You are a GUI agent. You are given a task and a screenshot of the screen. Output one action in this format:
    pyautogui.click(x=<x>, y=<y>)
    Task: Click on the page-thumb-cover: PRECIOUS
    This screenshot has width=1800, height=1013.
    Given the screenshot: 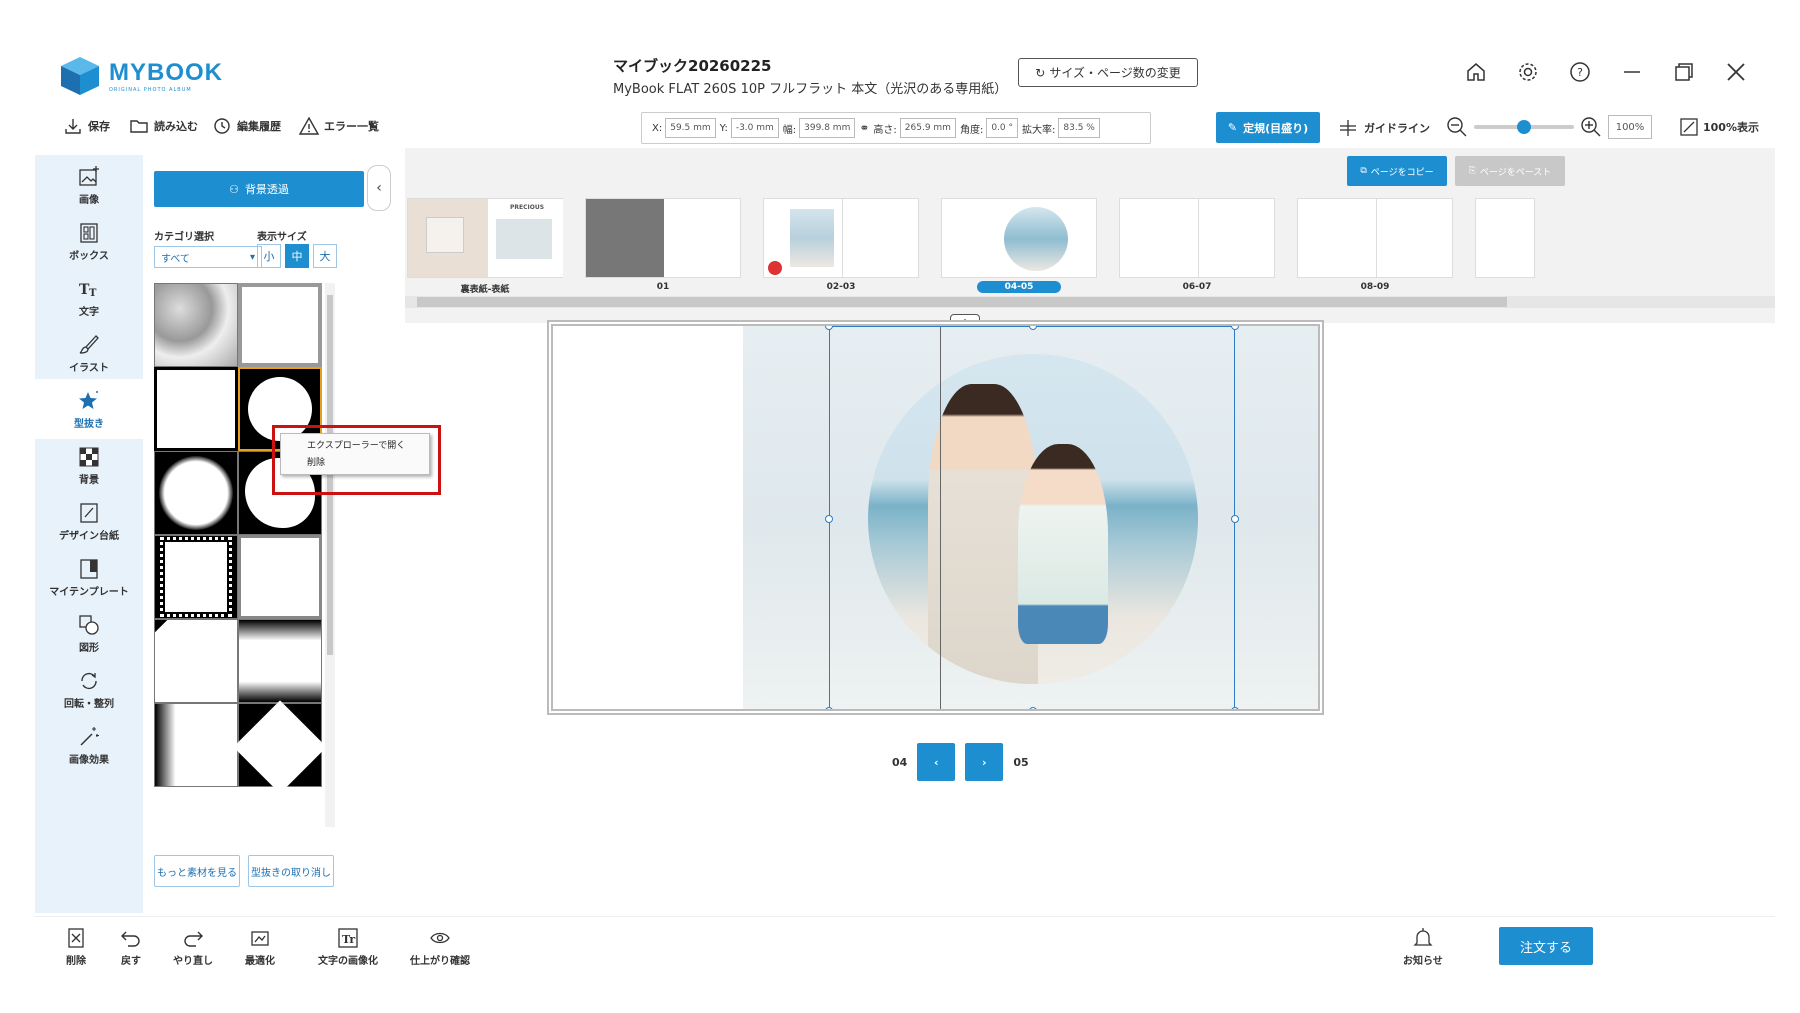 What is the action you would take?
    pyautogui.click(x=485, y=238)
    